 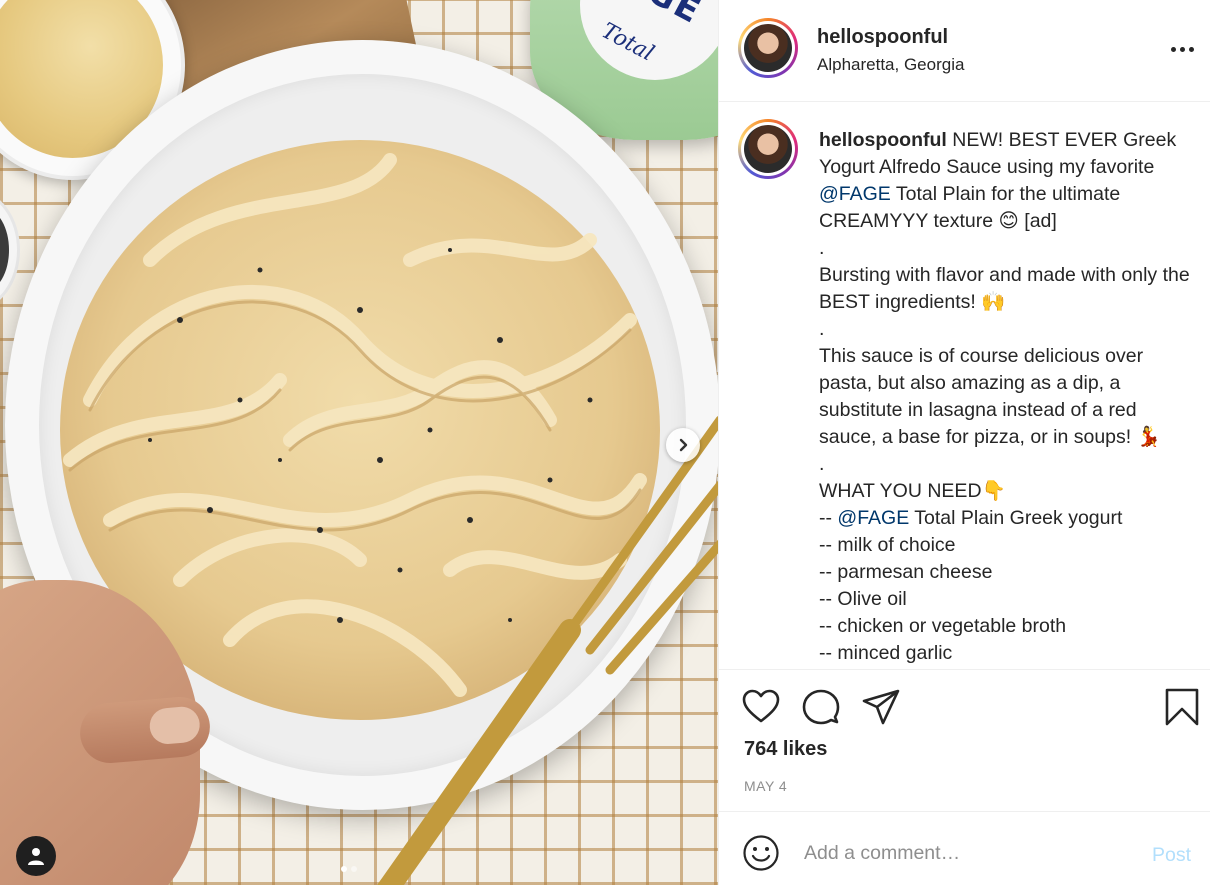 What do you see at coordinates (882, 37) in the screenshot?
I see `author-username: hellospoonful` at bounding box center [882, 37].